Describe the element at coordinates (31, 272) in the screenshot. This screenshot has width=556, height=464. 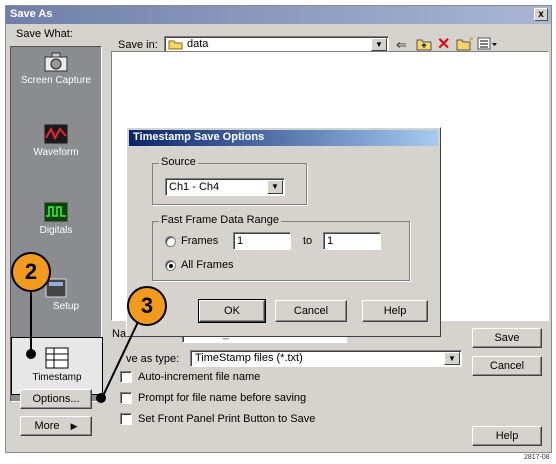
I see `callout-2: 2` at that location.